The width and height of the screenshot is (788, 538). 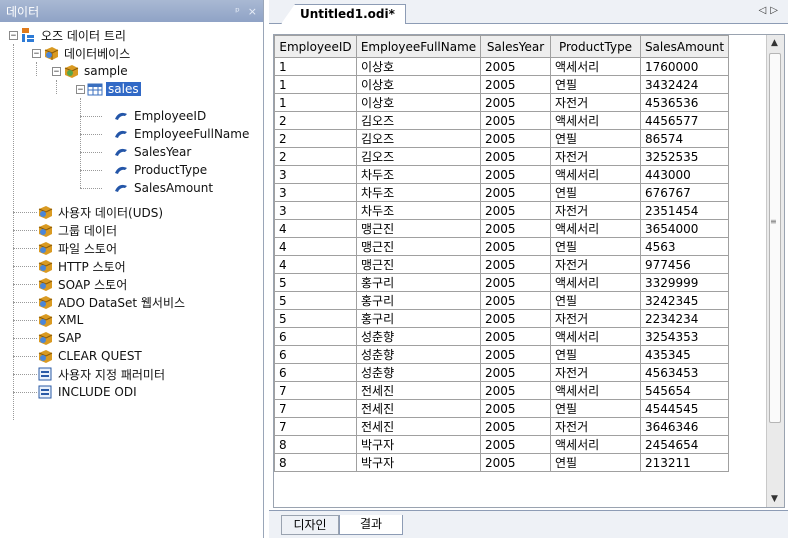 What do you see at coordinates (310, 525) in the screenshot?
I see `tab-design: 디자인` at bounding box center [310, 525].